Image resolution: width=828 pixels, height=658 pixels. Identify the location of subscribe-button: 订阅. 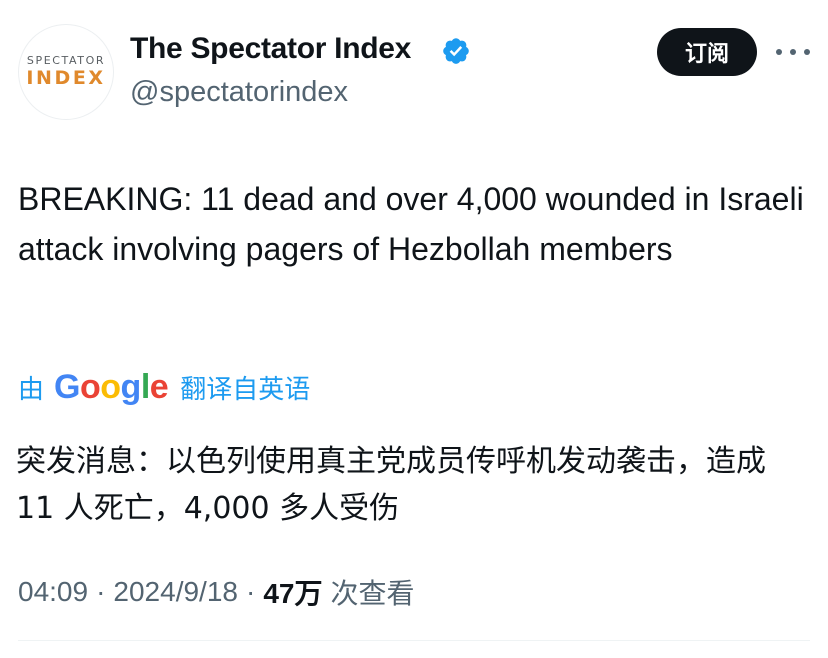
(707, 52).